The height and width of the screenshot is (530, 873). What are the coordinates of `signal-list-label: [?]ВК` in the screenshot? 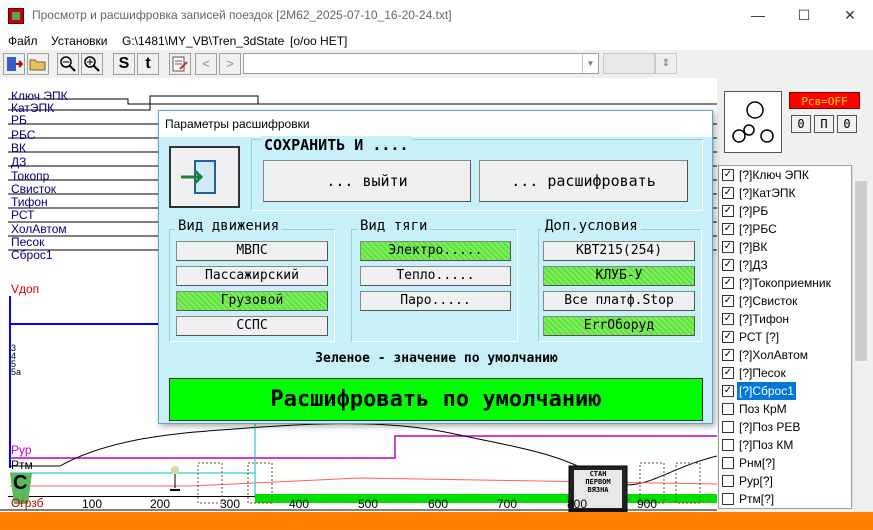 It's located at (753, 247).